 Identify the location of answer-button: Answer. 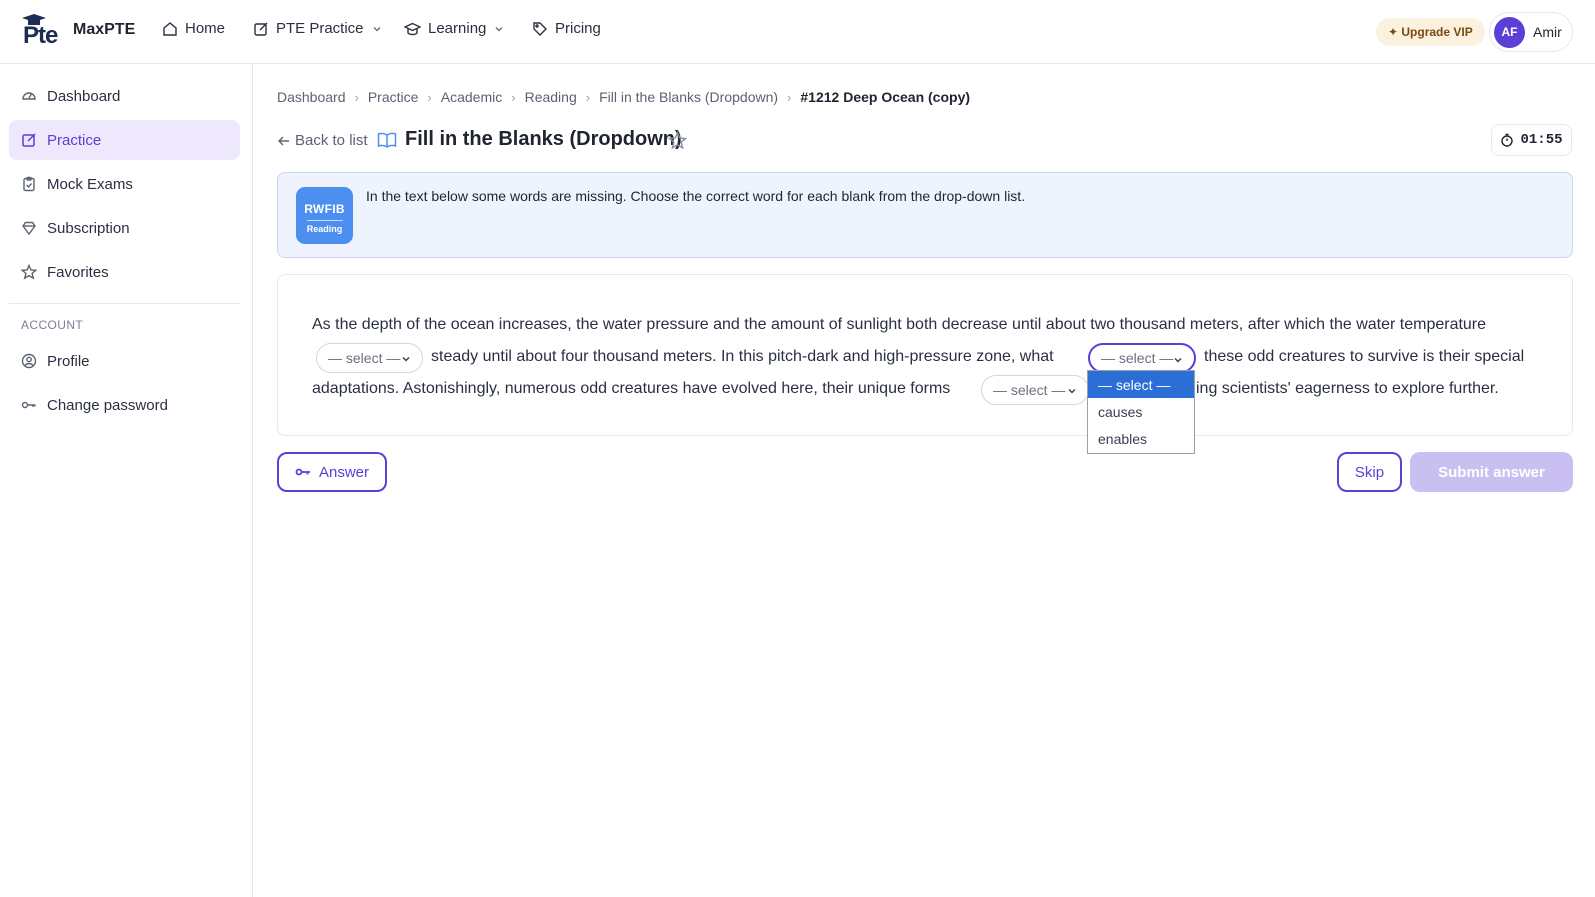
(332, 472).